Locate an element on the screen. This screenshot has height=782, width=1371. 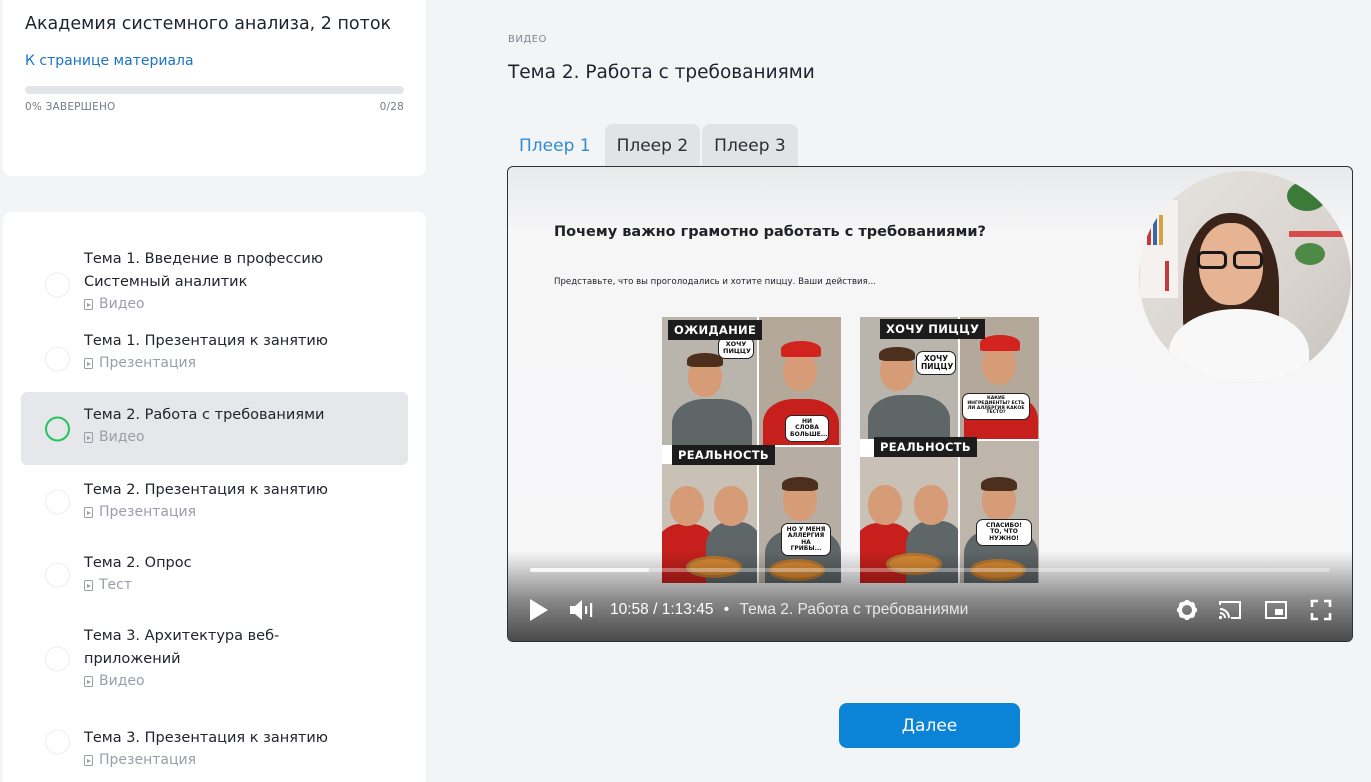
miniplayer-button is located at coordinates (1276, 610).